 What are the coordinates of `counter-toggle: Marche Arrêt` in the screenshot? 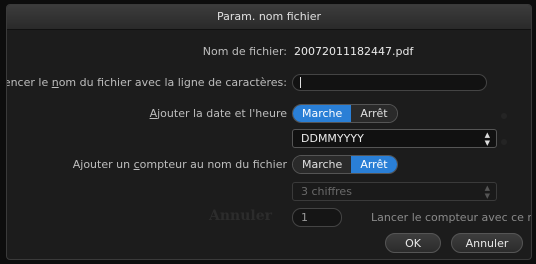 It's located at (345, 164).